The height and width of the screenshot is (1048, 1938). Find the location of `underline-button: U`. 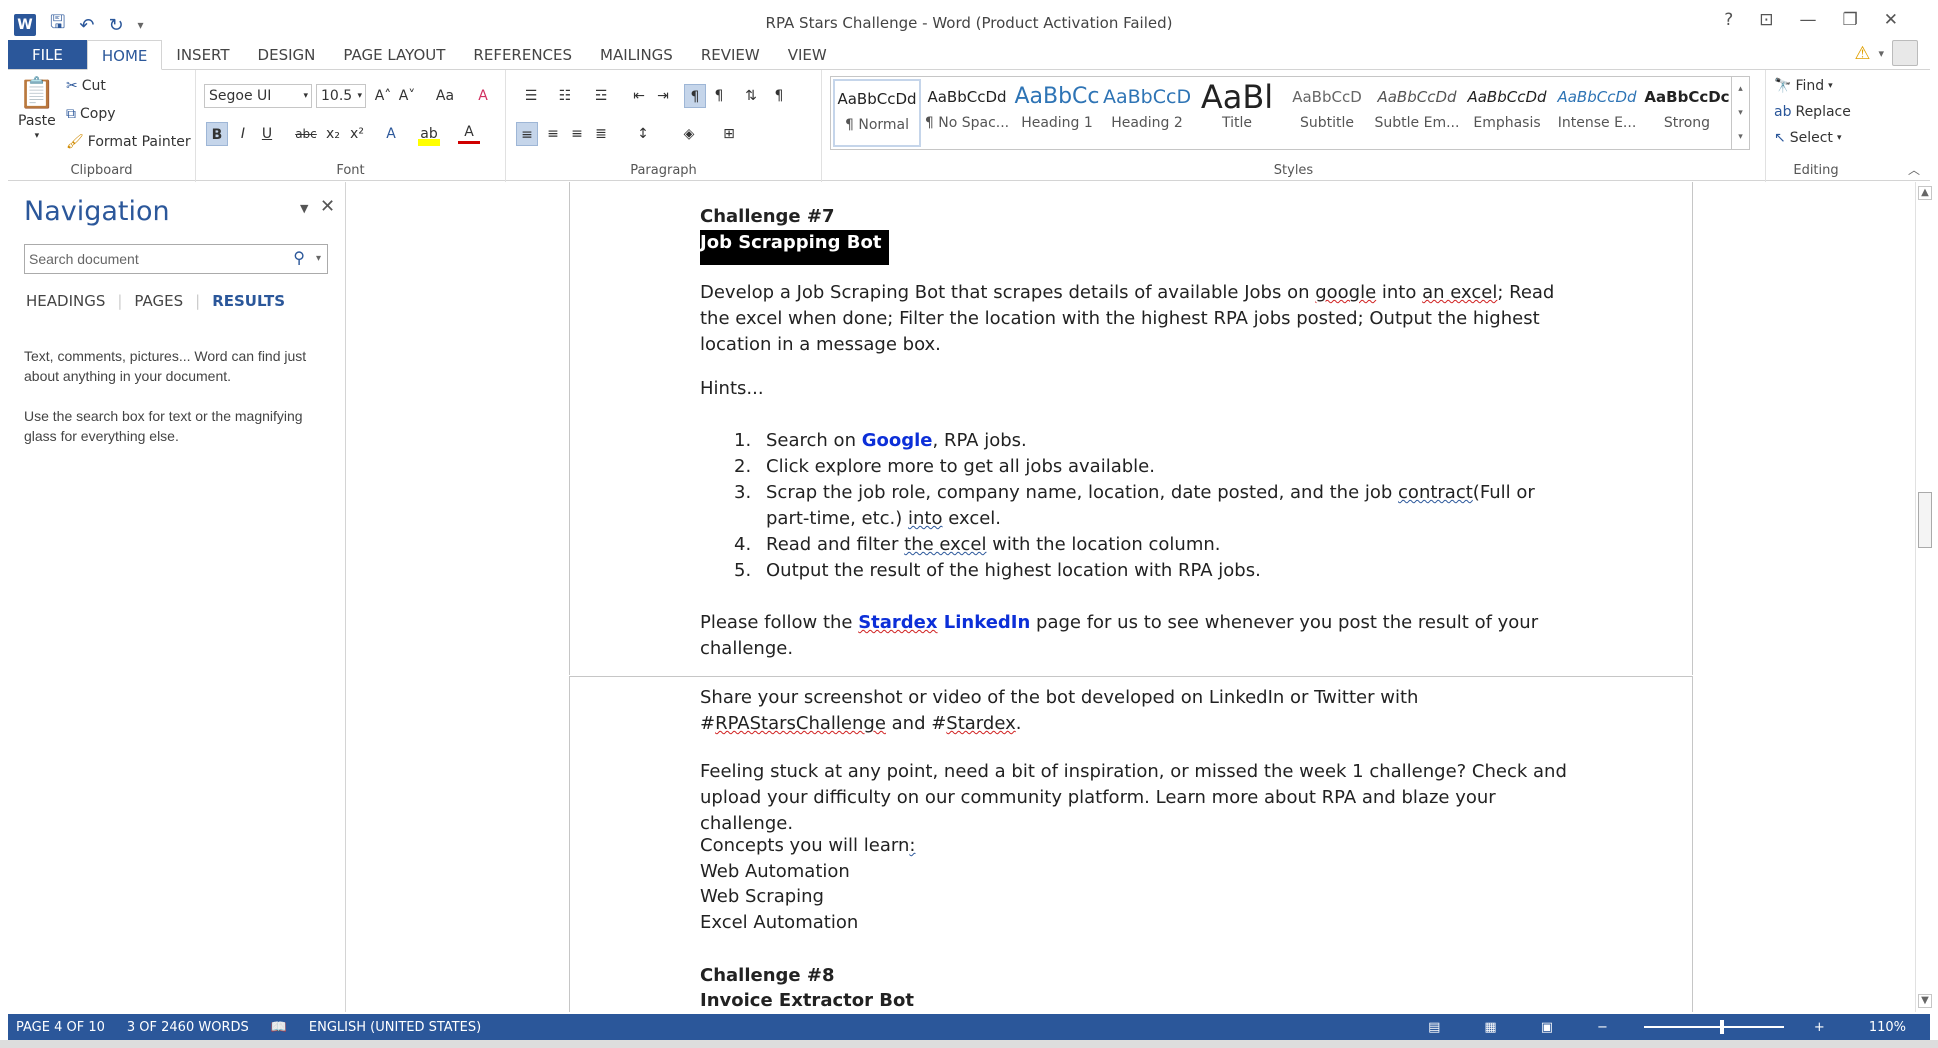

underline-button: U is located at coordinates (267, 134).